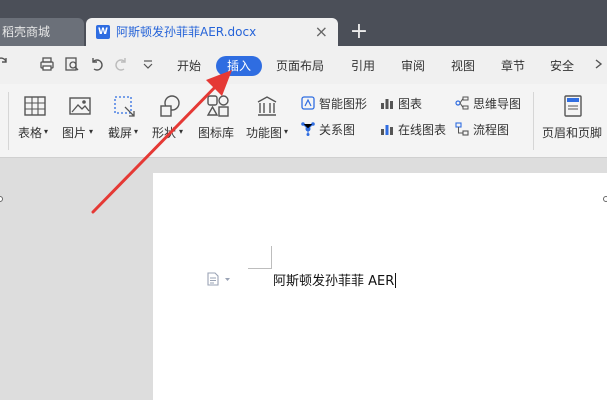  I want to click on tab-document: W 阿斯顿发孙菲菲AER.docx ×, so click(212, 32).